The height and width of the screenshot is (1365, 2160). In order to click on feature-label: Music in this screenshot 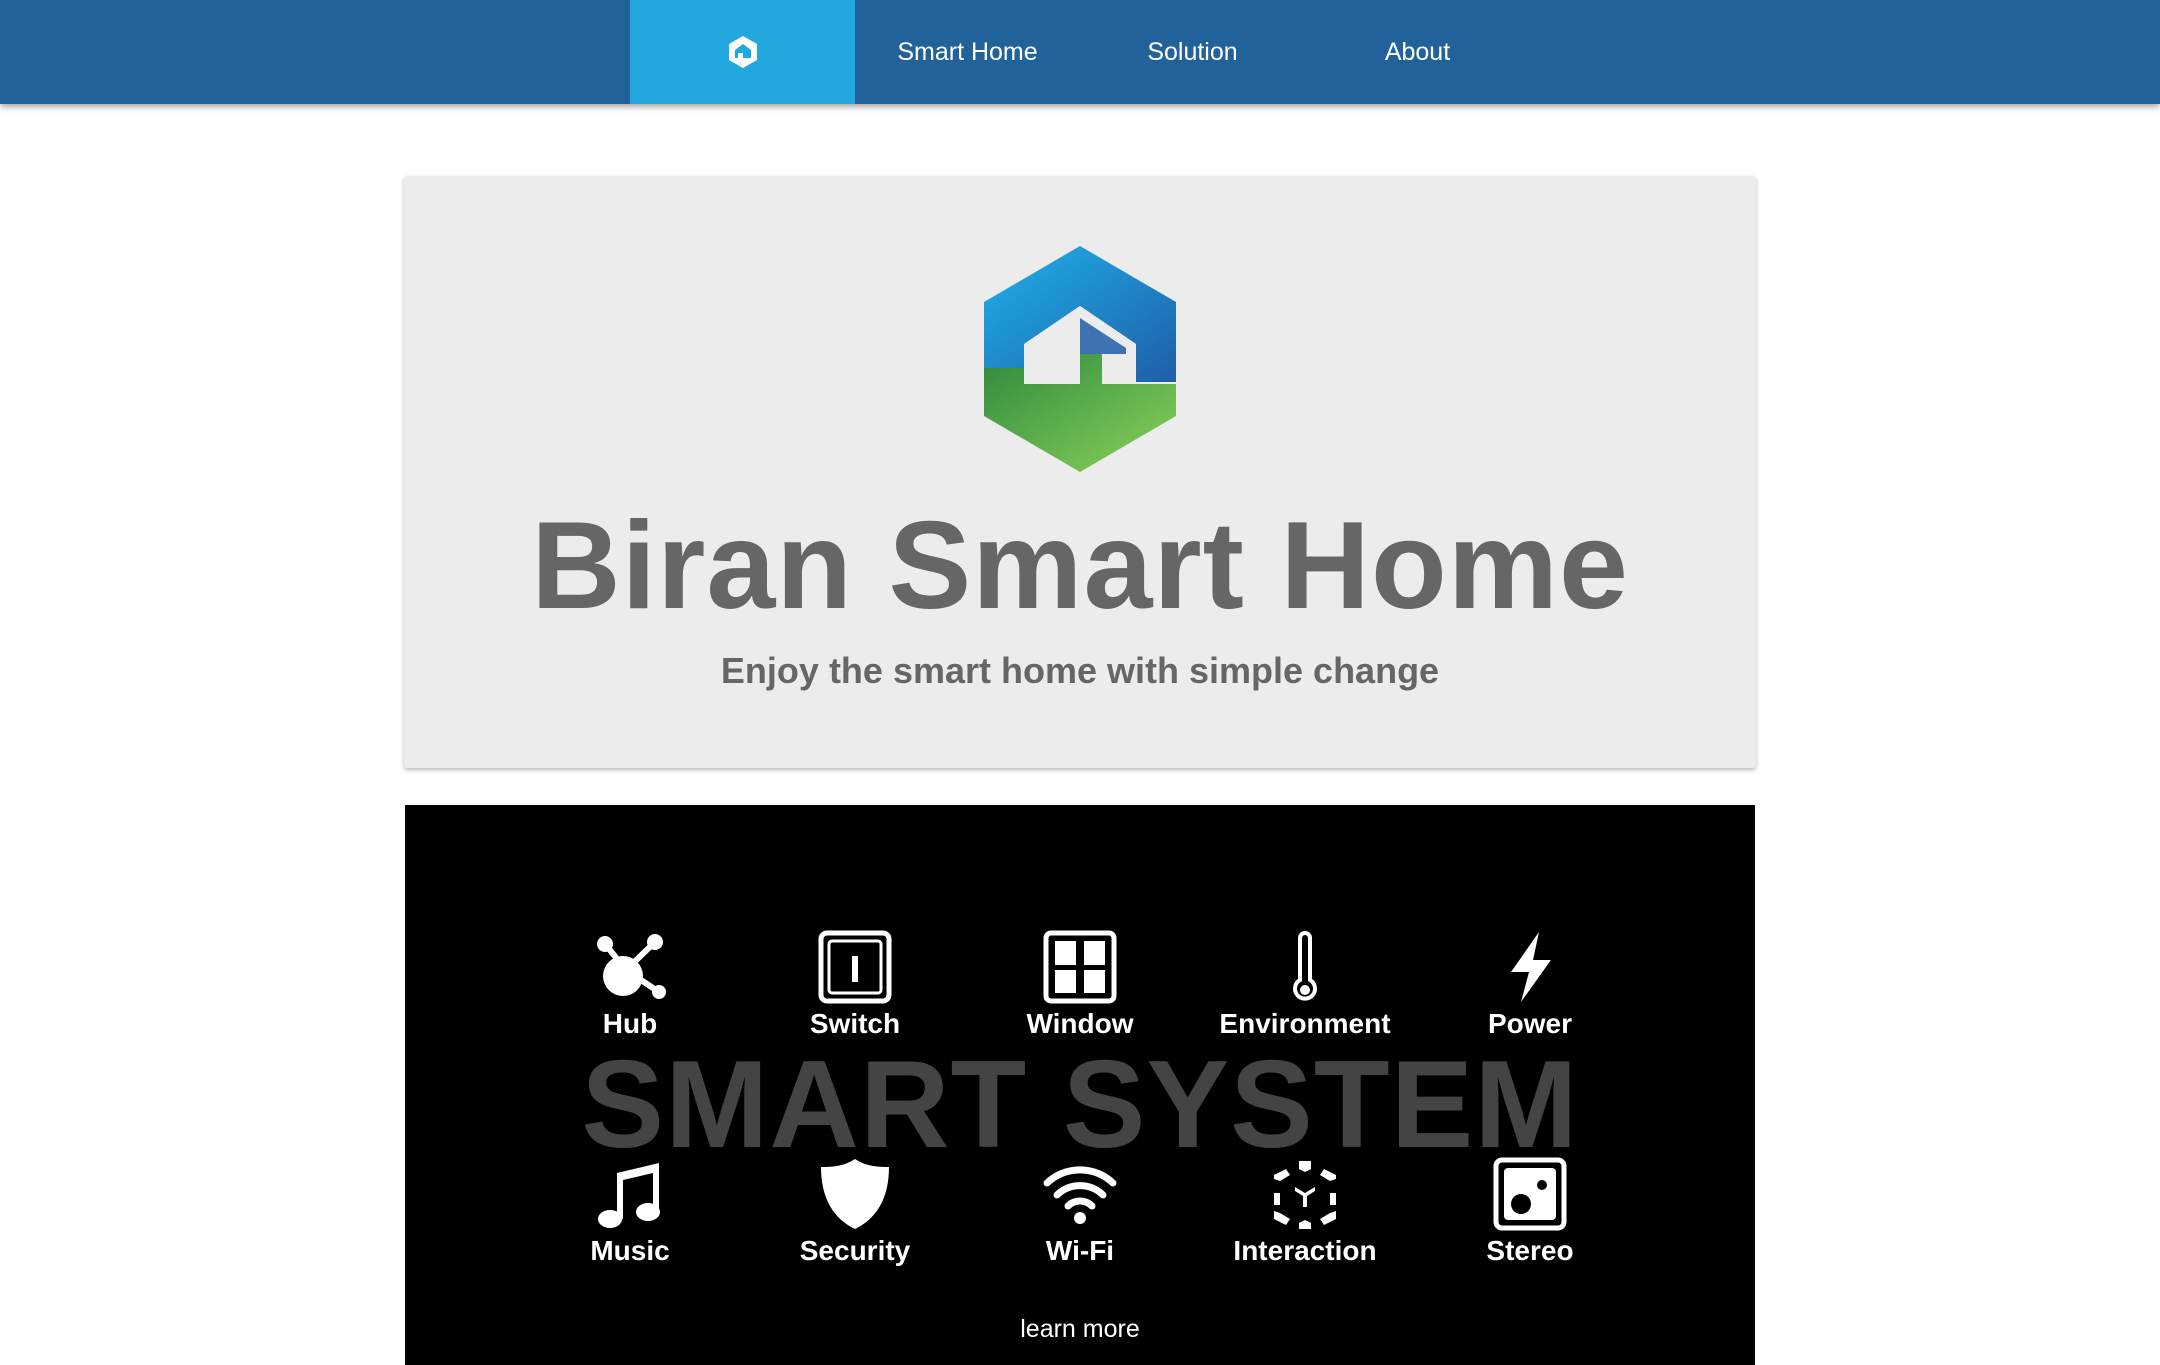, I will do `click(630, 1250)`.